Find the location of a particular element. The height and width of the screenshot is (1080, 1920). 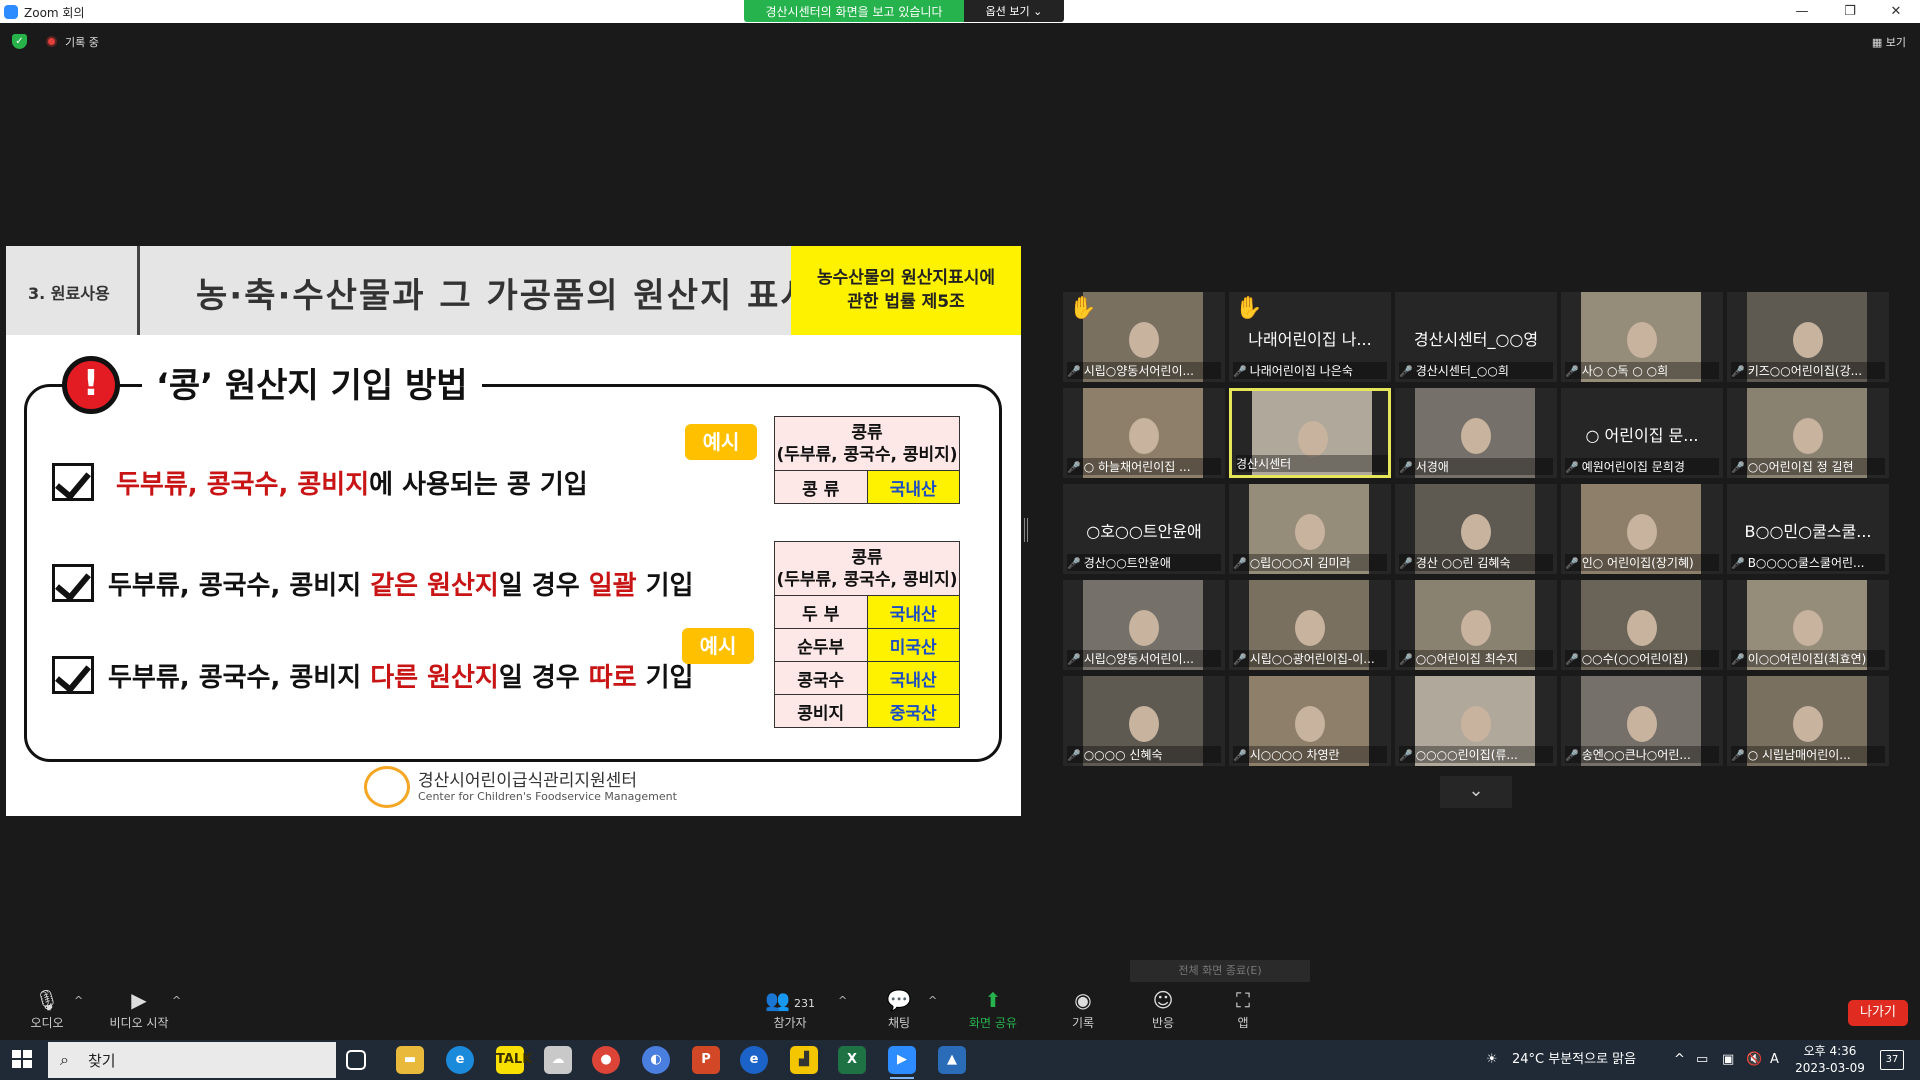

recording-status: 기록 중 is located at coordinates (82, 42).